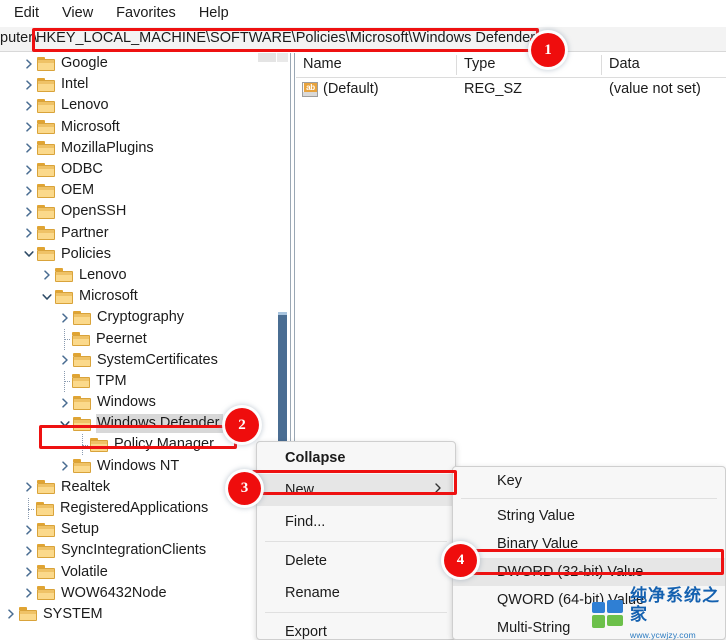 The image size is (726, 640). Describe the element at coordinates (511, 90) in the screenshot. I see `table-row: ab (Default) REG_SZ (value not set)` at that location.